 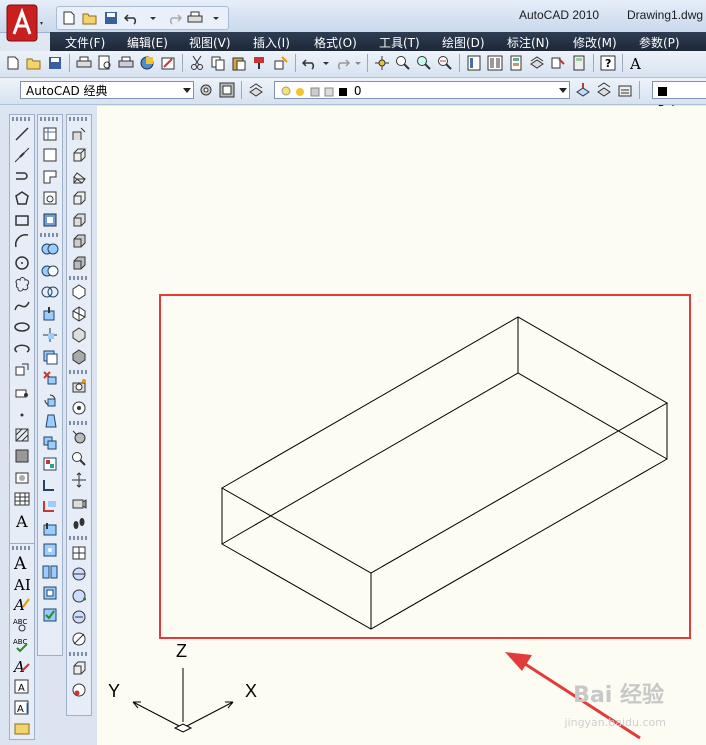 What do you see at coordinates (218, 63) in the screenshot?
I see `copy-icon` at bounding box center [218, 63].